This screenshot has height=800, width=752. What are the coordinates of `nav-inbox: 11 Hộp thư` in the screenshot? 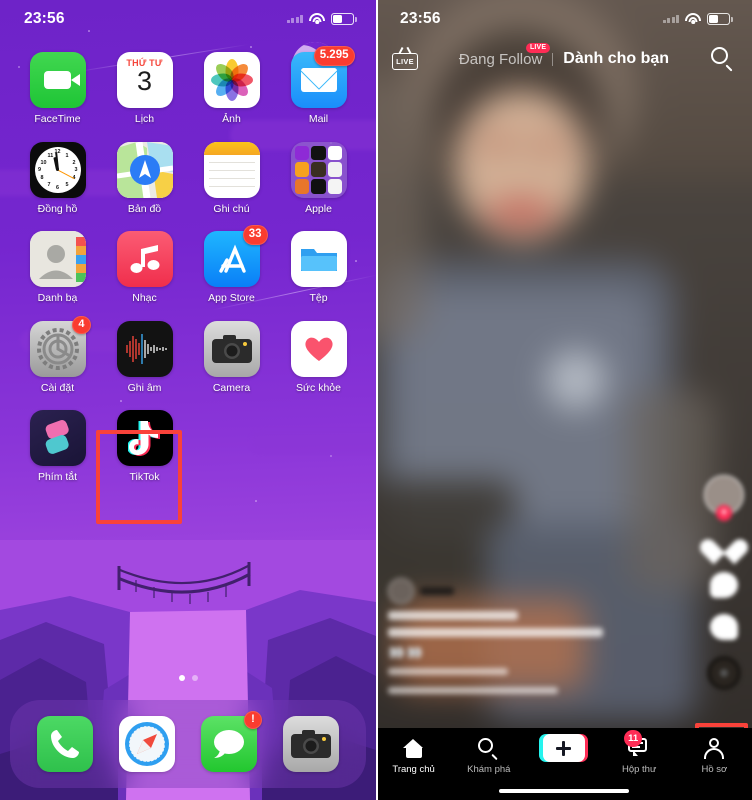 It's located at (639, 752).